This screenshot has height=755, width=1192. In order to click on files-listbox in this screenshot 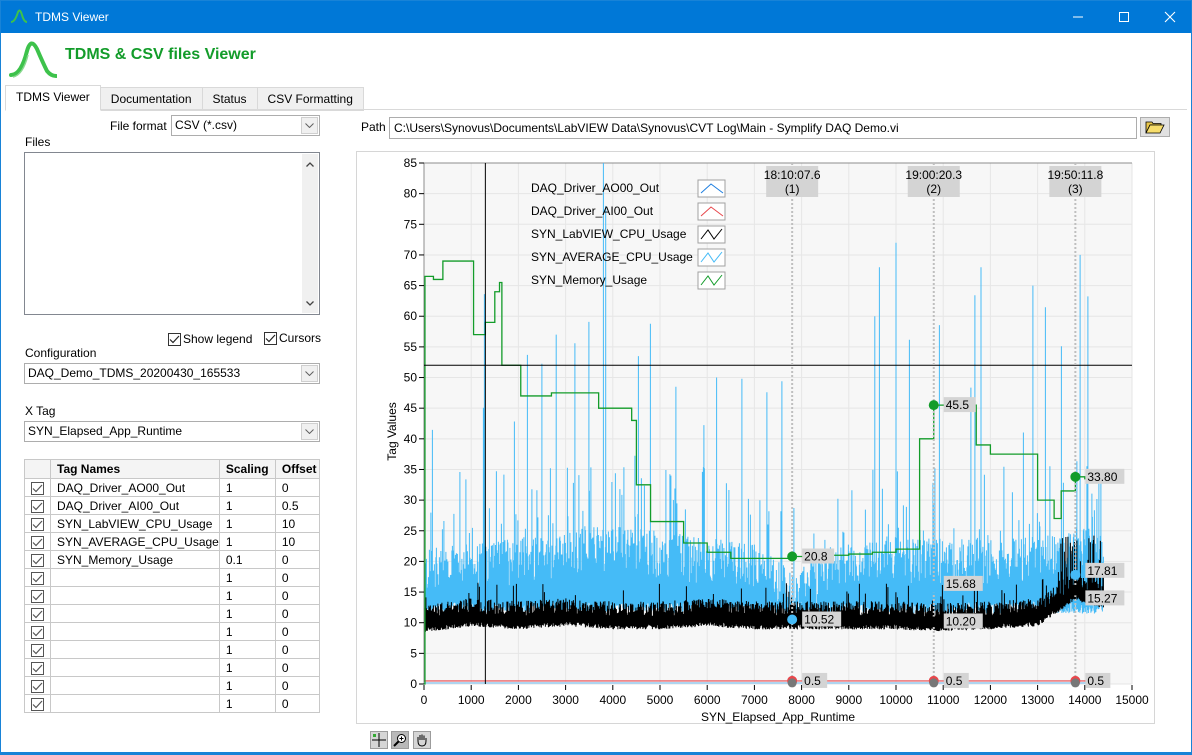, I will do `click(172, 233)`.